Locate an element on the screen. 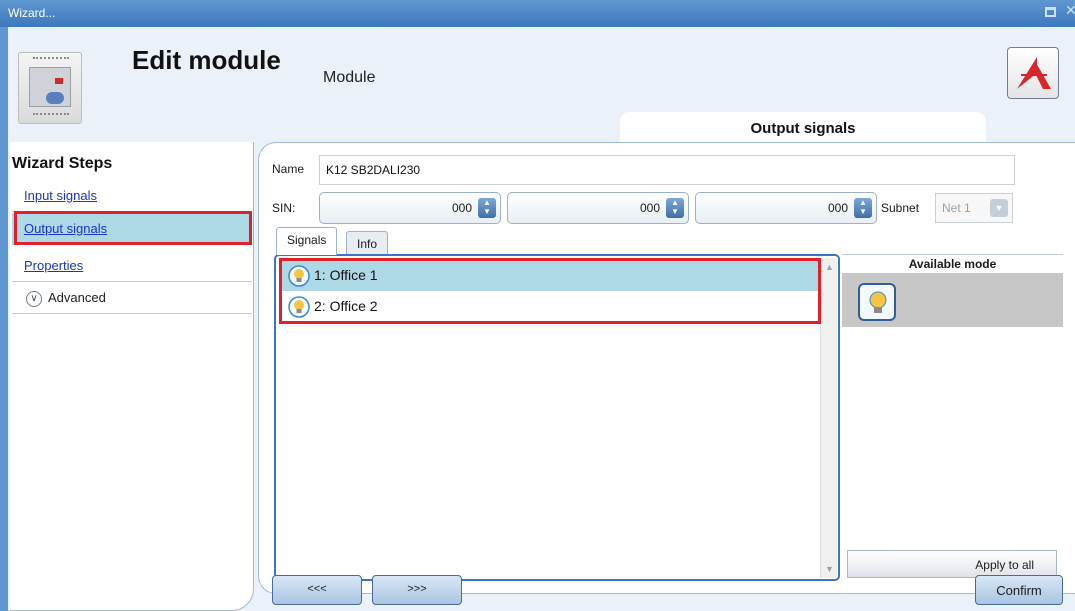  output-step-highlight is located at coordinates (133, 228).